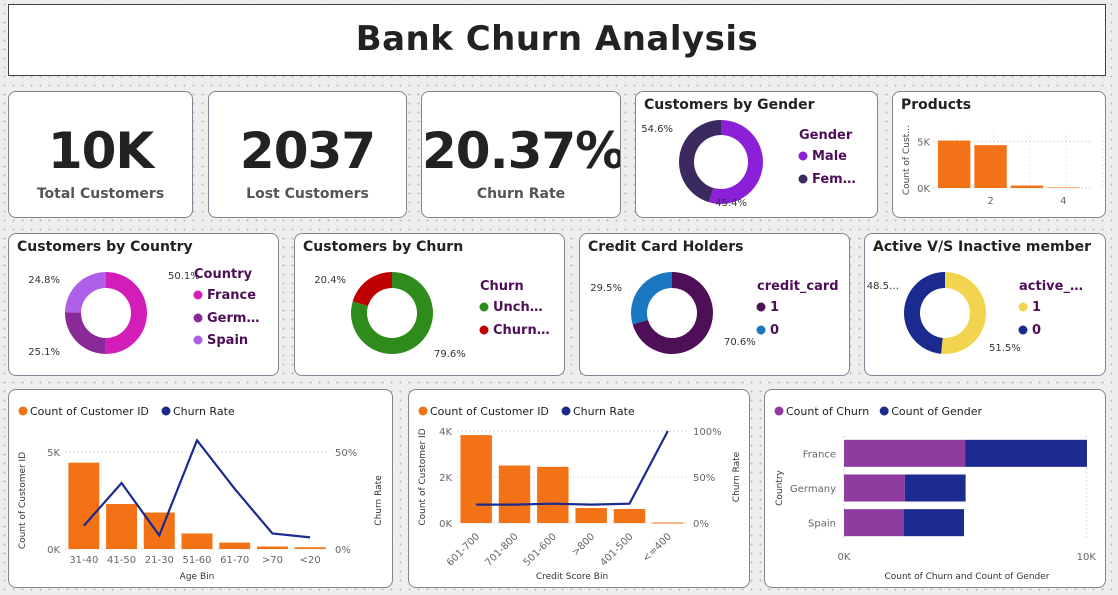 The height and width of the screenshot is (595, 1118). I want to click on active-member-donut-chart: 51.5% 48.5… active_… 1 0, so click(985, 305).